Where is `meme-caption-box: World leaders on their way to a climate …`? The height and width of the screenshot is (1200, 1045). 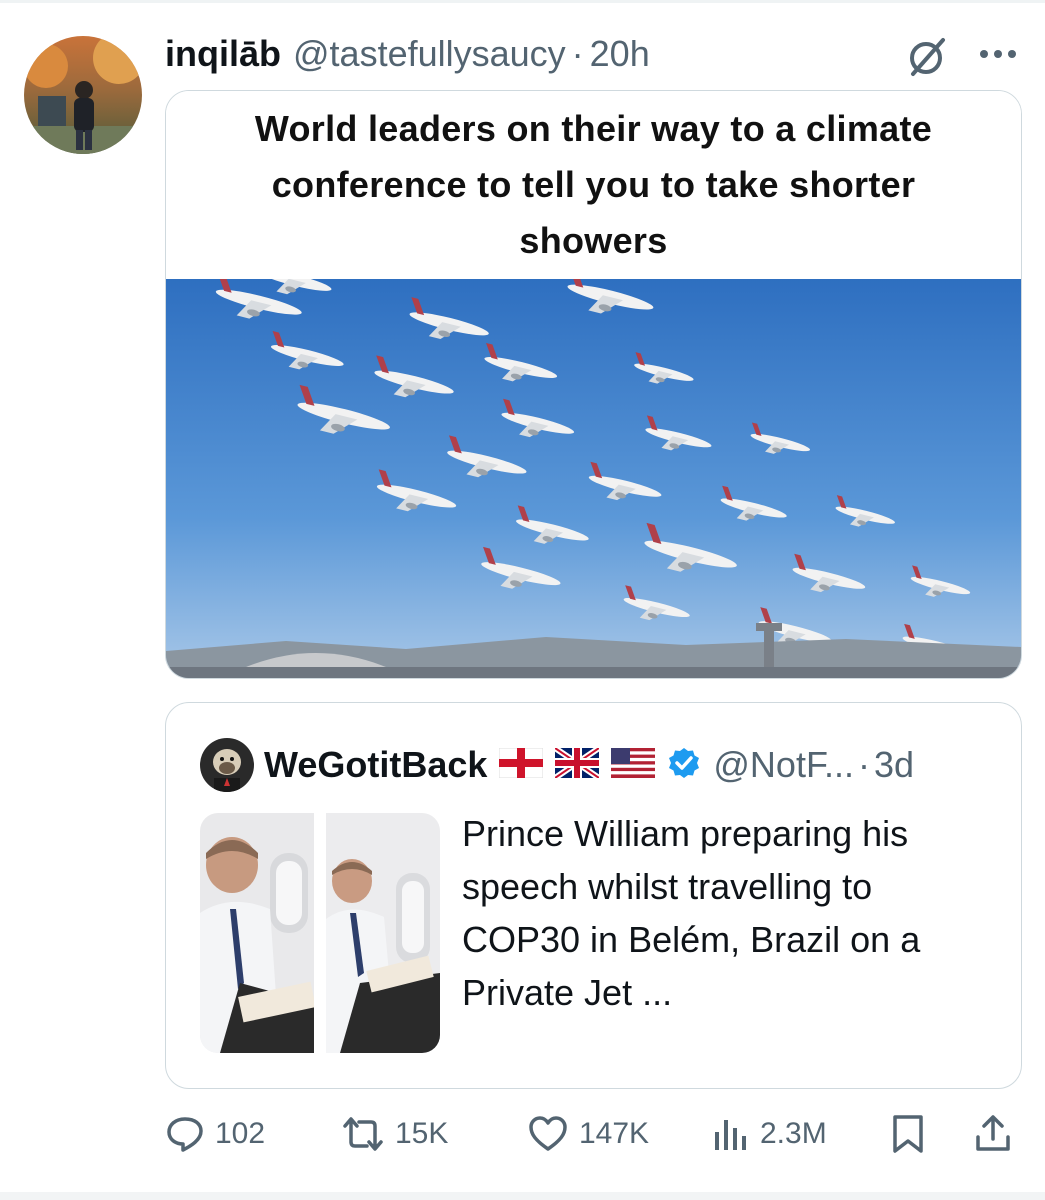
meme-caption-box: World leaders on their way to a climate … is located at coordinates (593, 185).